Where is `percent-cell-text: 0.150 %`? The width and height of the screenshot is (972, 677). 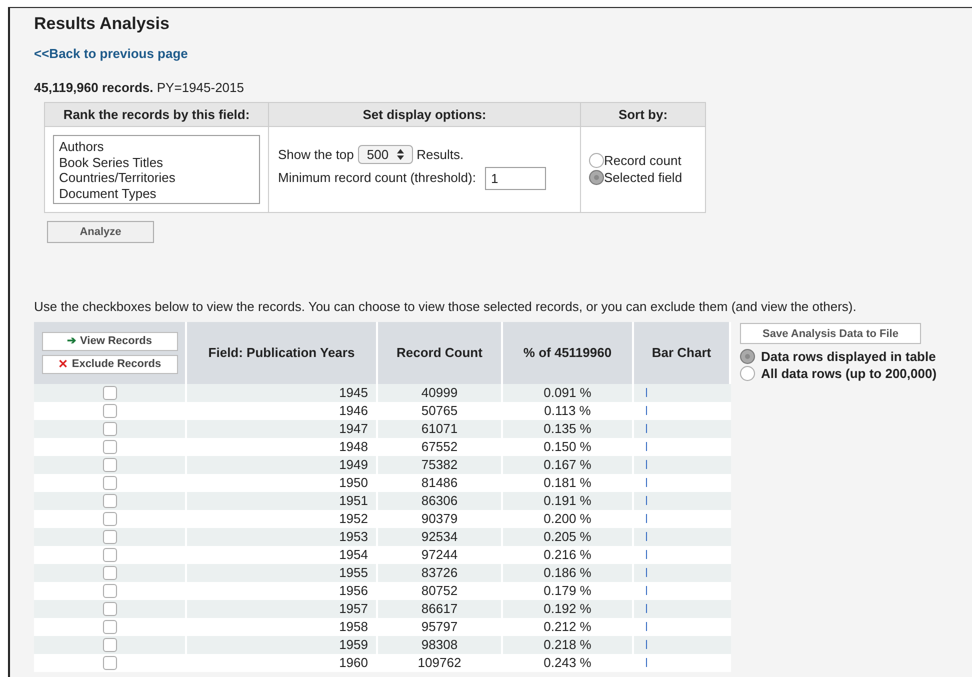
percent-cell-text: 0.150 % is located at coordinates (568, 447).